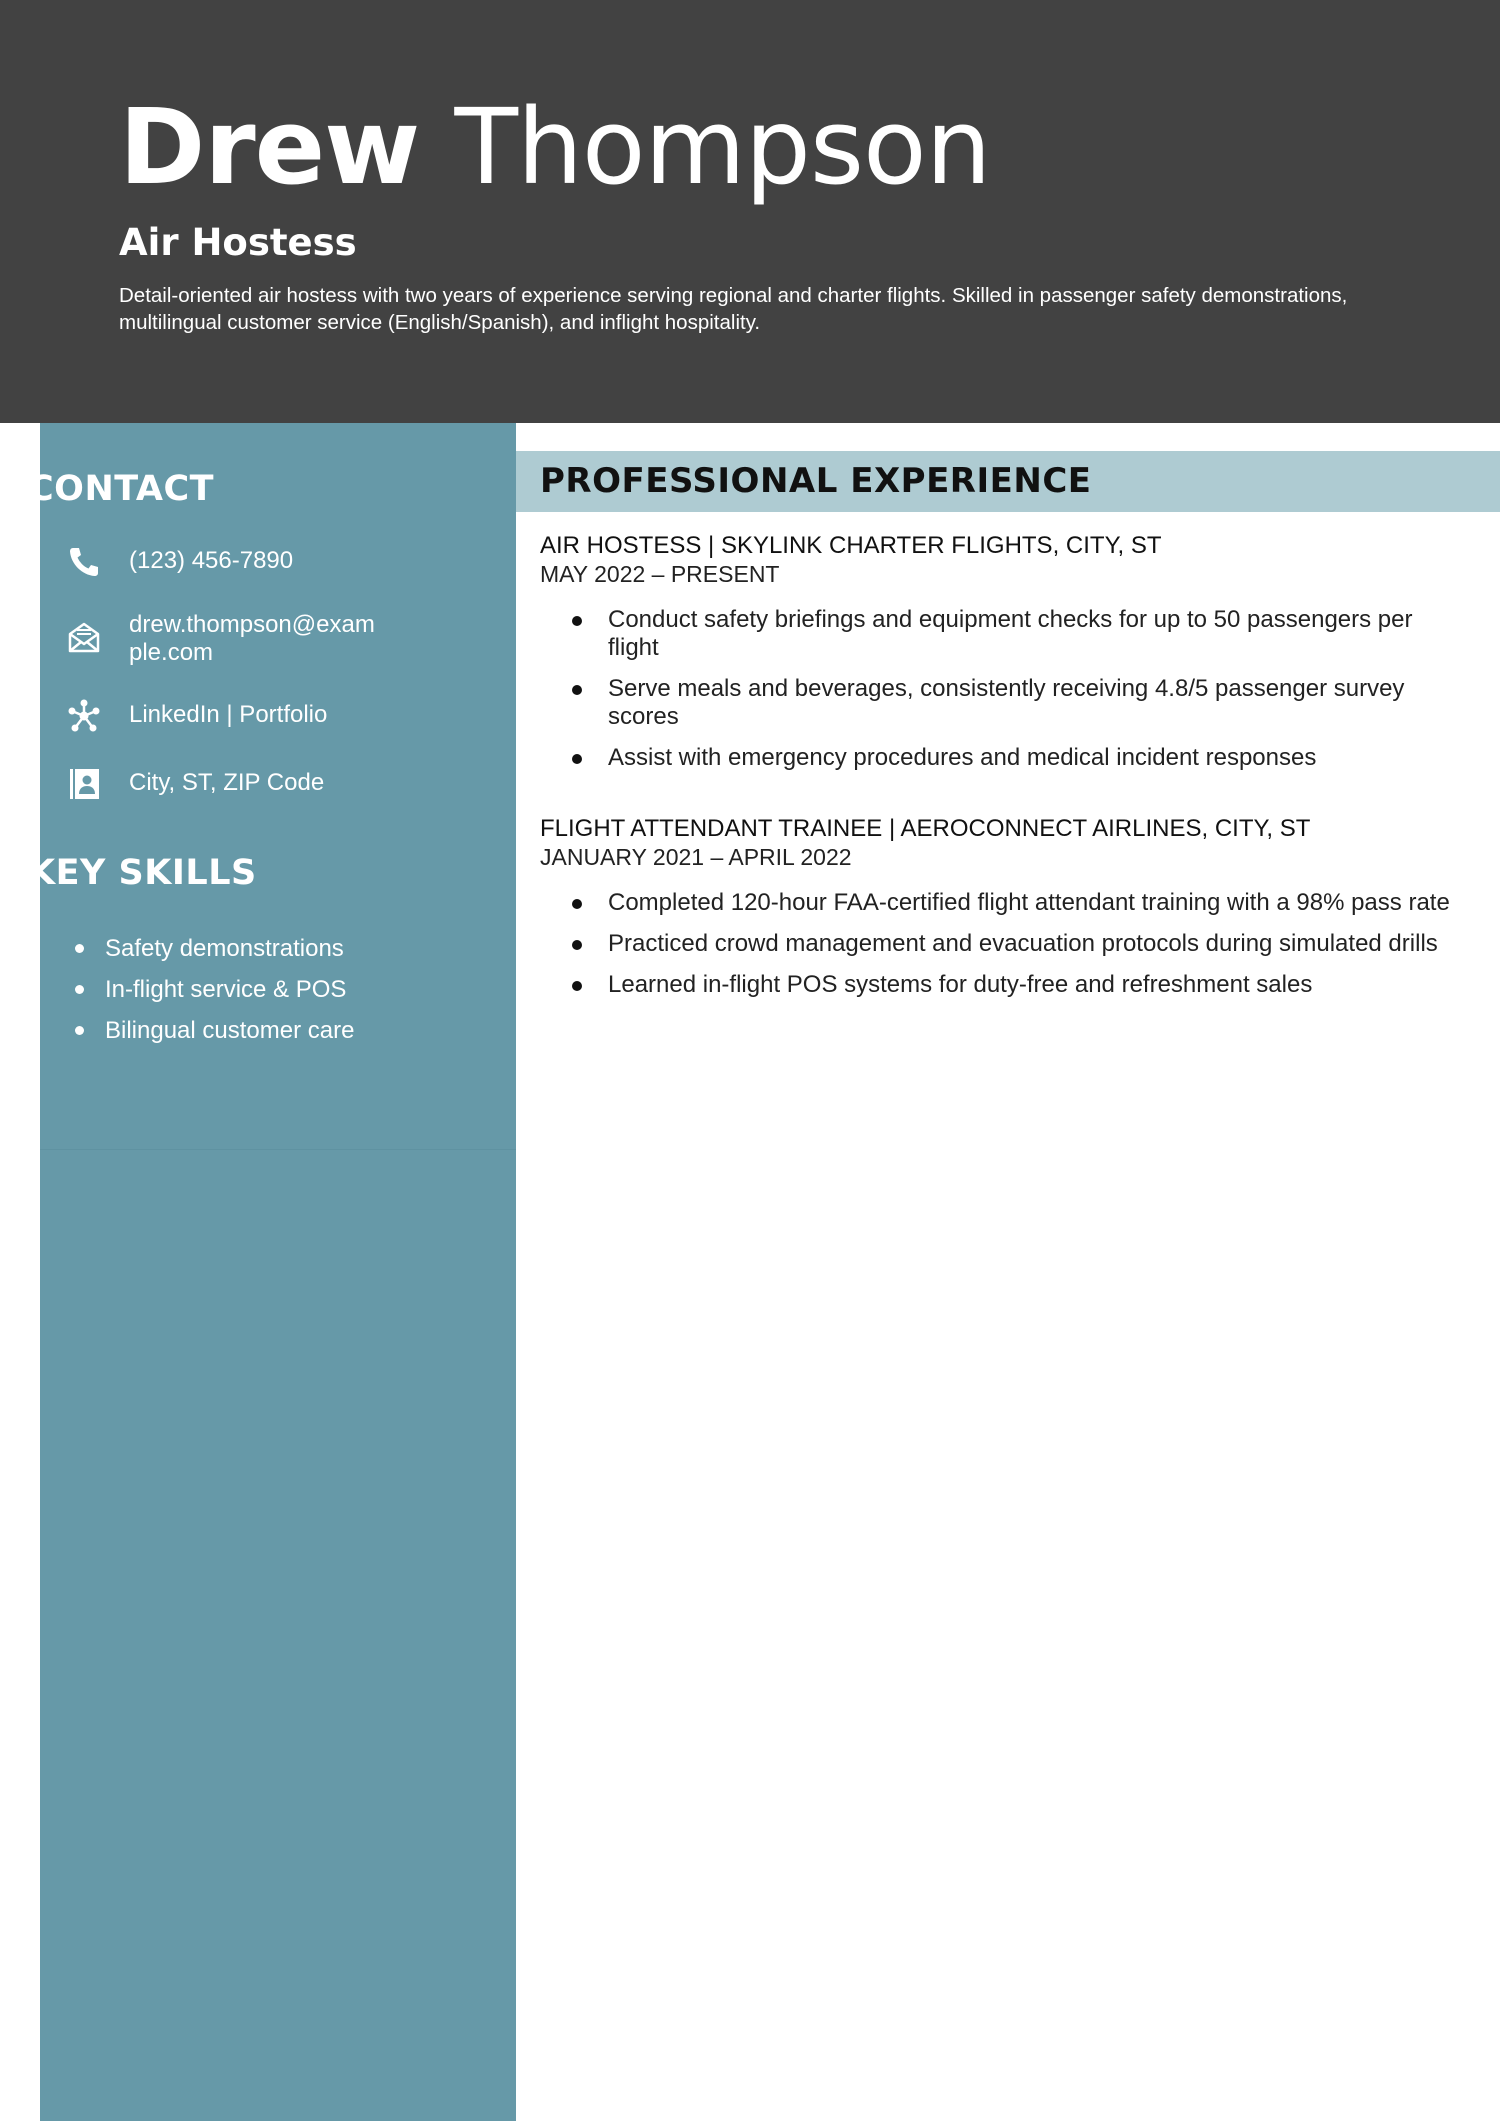 The height and width of the screenshot is (2121, 1500). Describe the element at coordinates (224, 948) in the screenshot. I see `skill-label: Safety demonstrations` at that location.